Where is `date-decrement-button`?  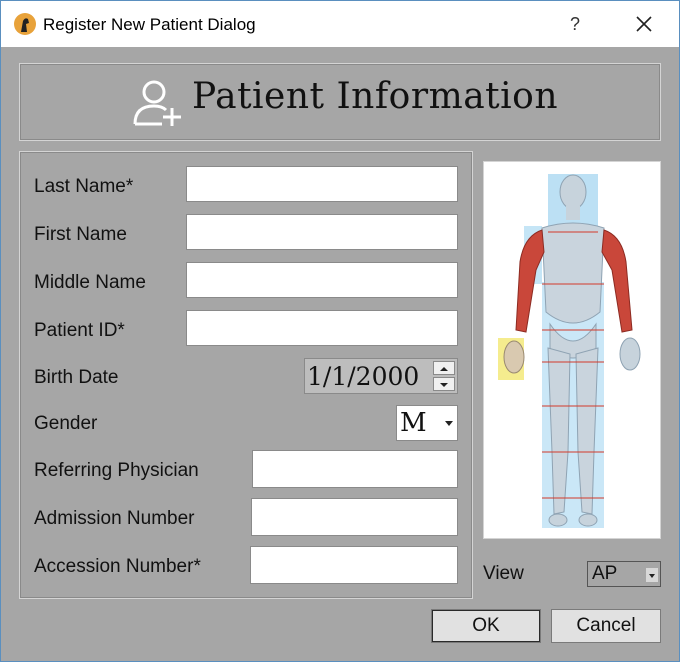
date-decrement-button is located at coordinates (444, 384).